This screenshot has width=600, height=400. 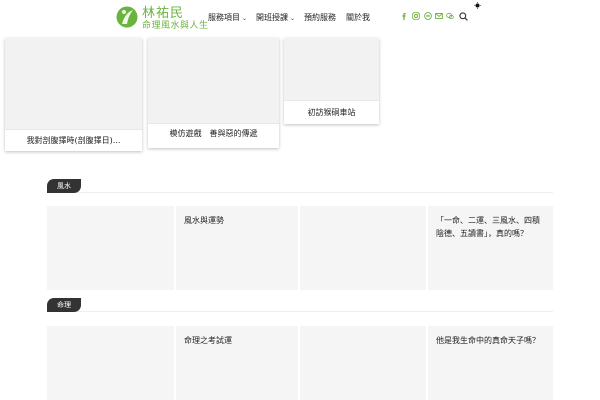 What do you see at coordinates (213, 133) in the screenshot?
I see `post-title: 模仿遊戲 善與惡的傳遞` at bounding box center [213, 133].